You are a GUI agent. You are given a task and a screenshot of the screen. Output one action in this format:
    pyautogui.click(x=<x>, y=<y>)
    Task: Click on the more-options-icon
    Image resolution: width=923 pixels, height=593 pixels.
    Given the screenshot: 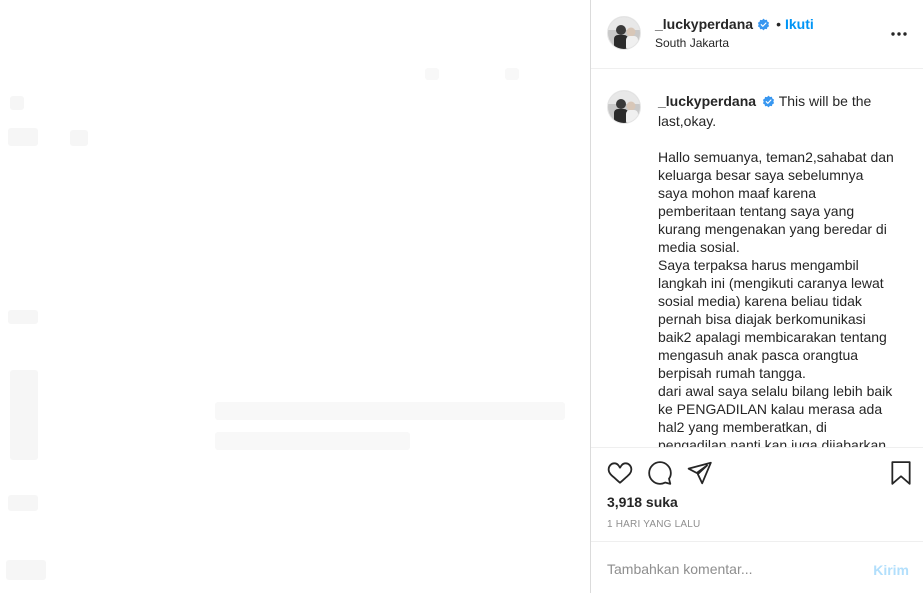 What is the action you would take?
    pyautogui.click(x=899, y=34)
    